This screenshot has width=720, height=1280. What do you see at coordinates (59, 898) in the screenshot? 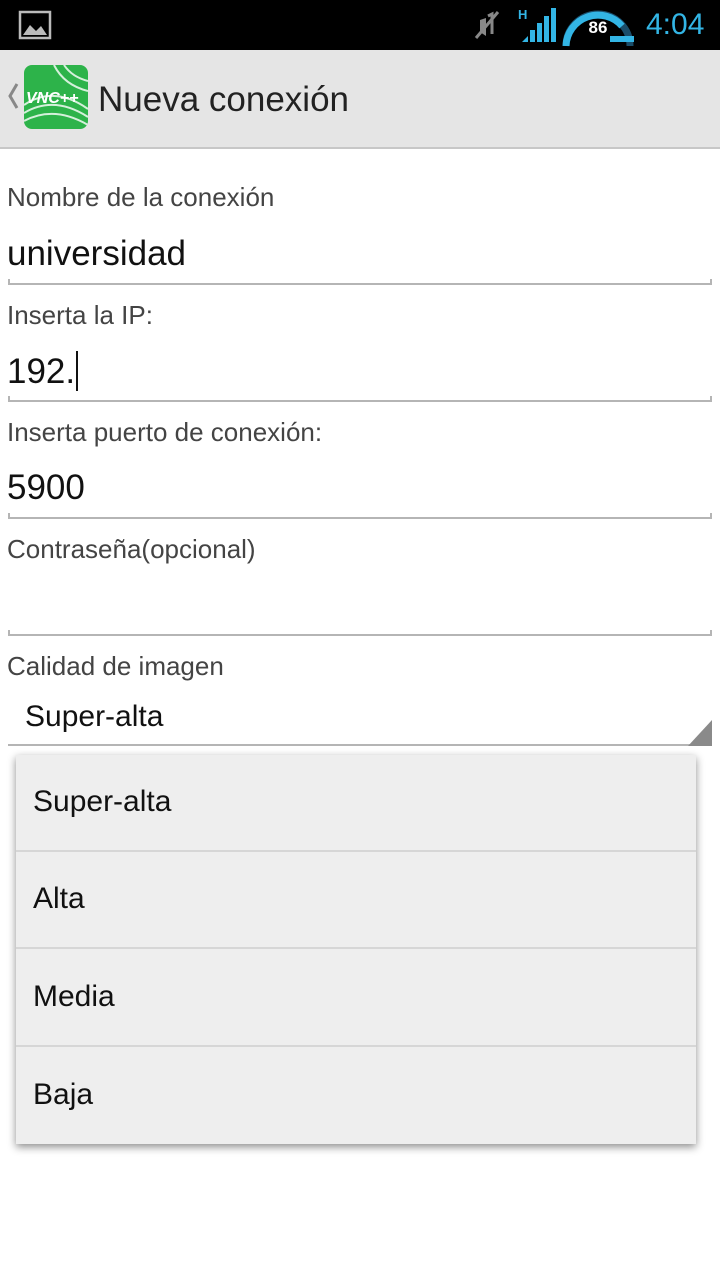
I see `dropdown-option-label: Alta` at bounding box center [59, 898].